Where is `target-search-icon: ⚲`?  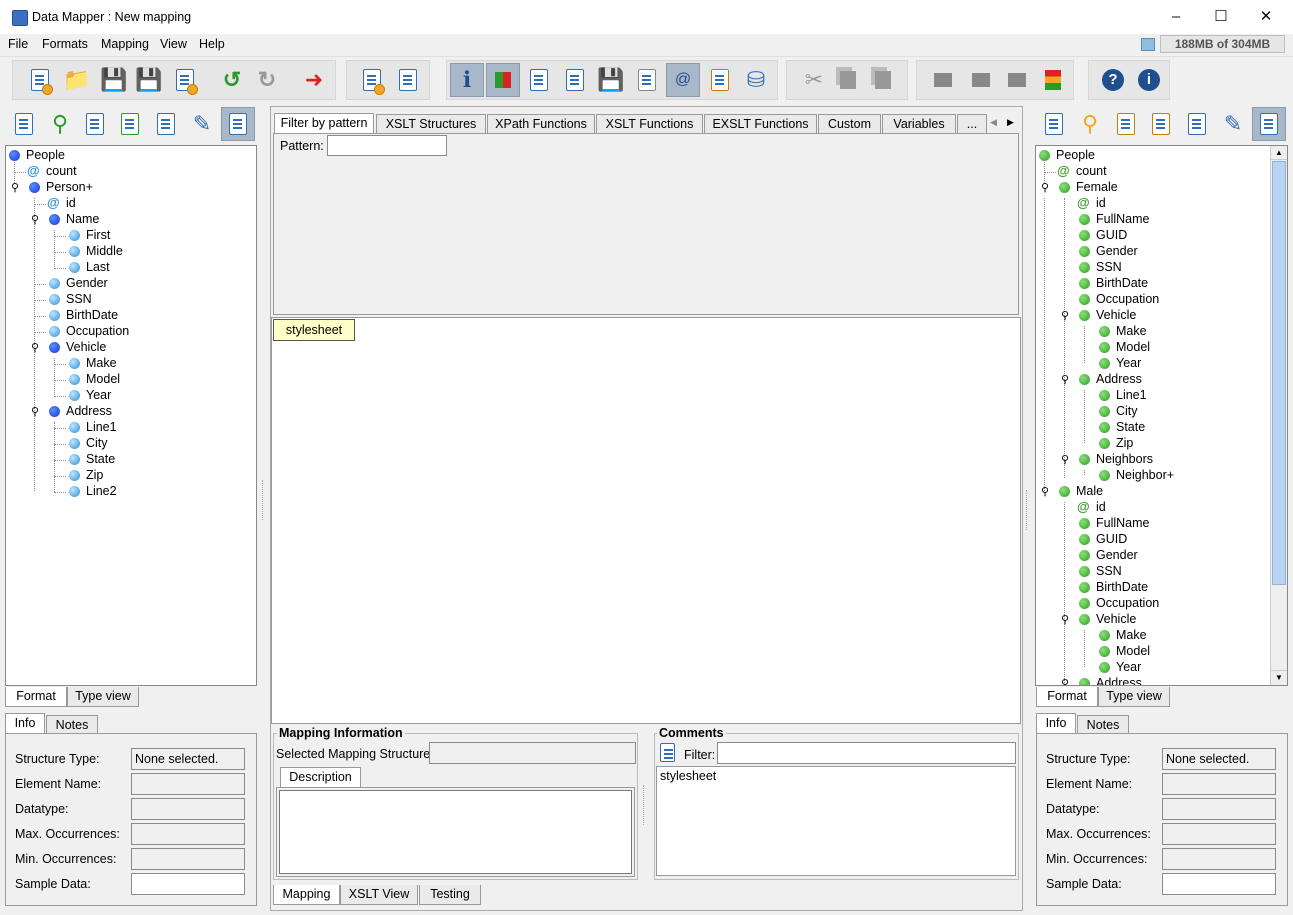
target-search-icon: ⚲ is located at coordinates (1090, 124).